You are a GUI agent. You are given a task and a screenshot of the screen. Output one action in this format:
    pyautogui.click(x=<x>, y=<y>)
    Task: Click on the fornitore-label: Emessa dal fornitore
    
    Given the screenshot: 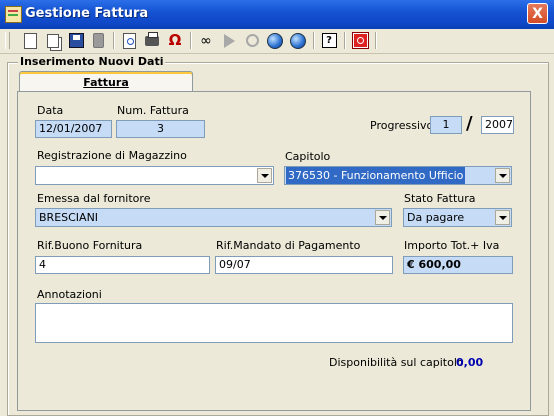 What is the action you would take?
    pyautogui.click(x=94, y=198)
    